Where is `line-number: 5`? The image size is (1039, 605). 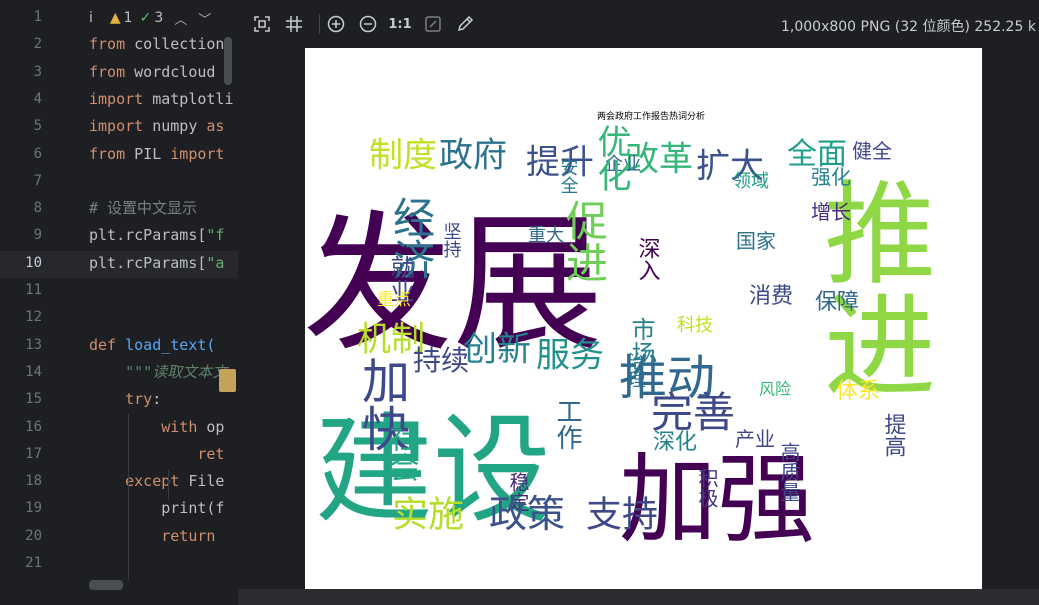
line-number: 5 is located at coordinates (21, 126).